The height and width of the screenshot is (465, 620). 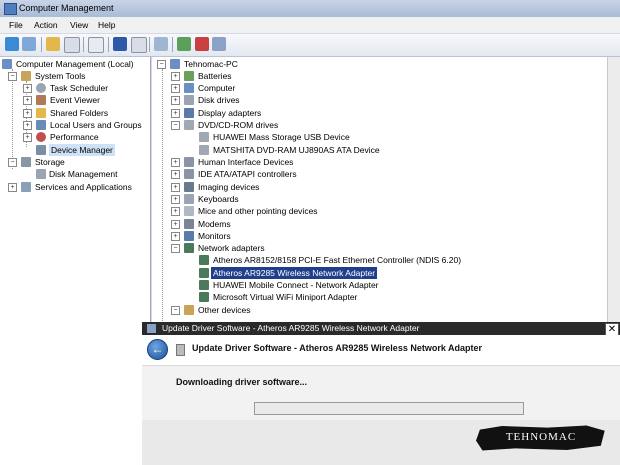 What do you see at coordinates (189, 76) in the screenshot?
I see `battery-icon` at bounding box center [189, 76].